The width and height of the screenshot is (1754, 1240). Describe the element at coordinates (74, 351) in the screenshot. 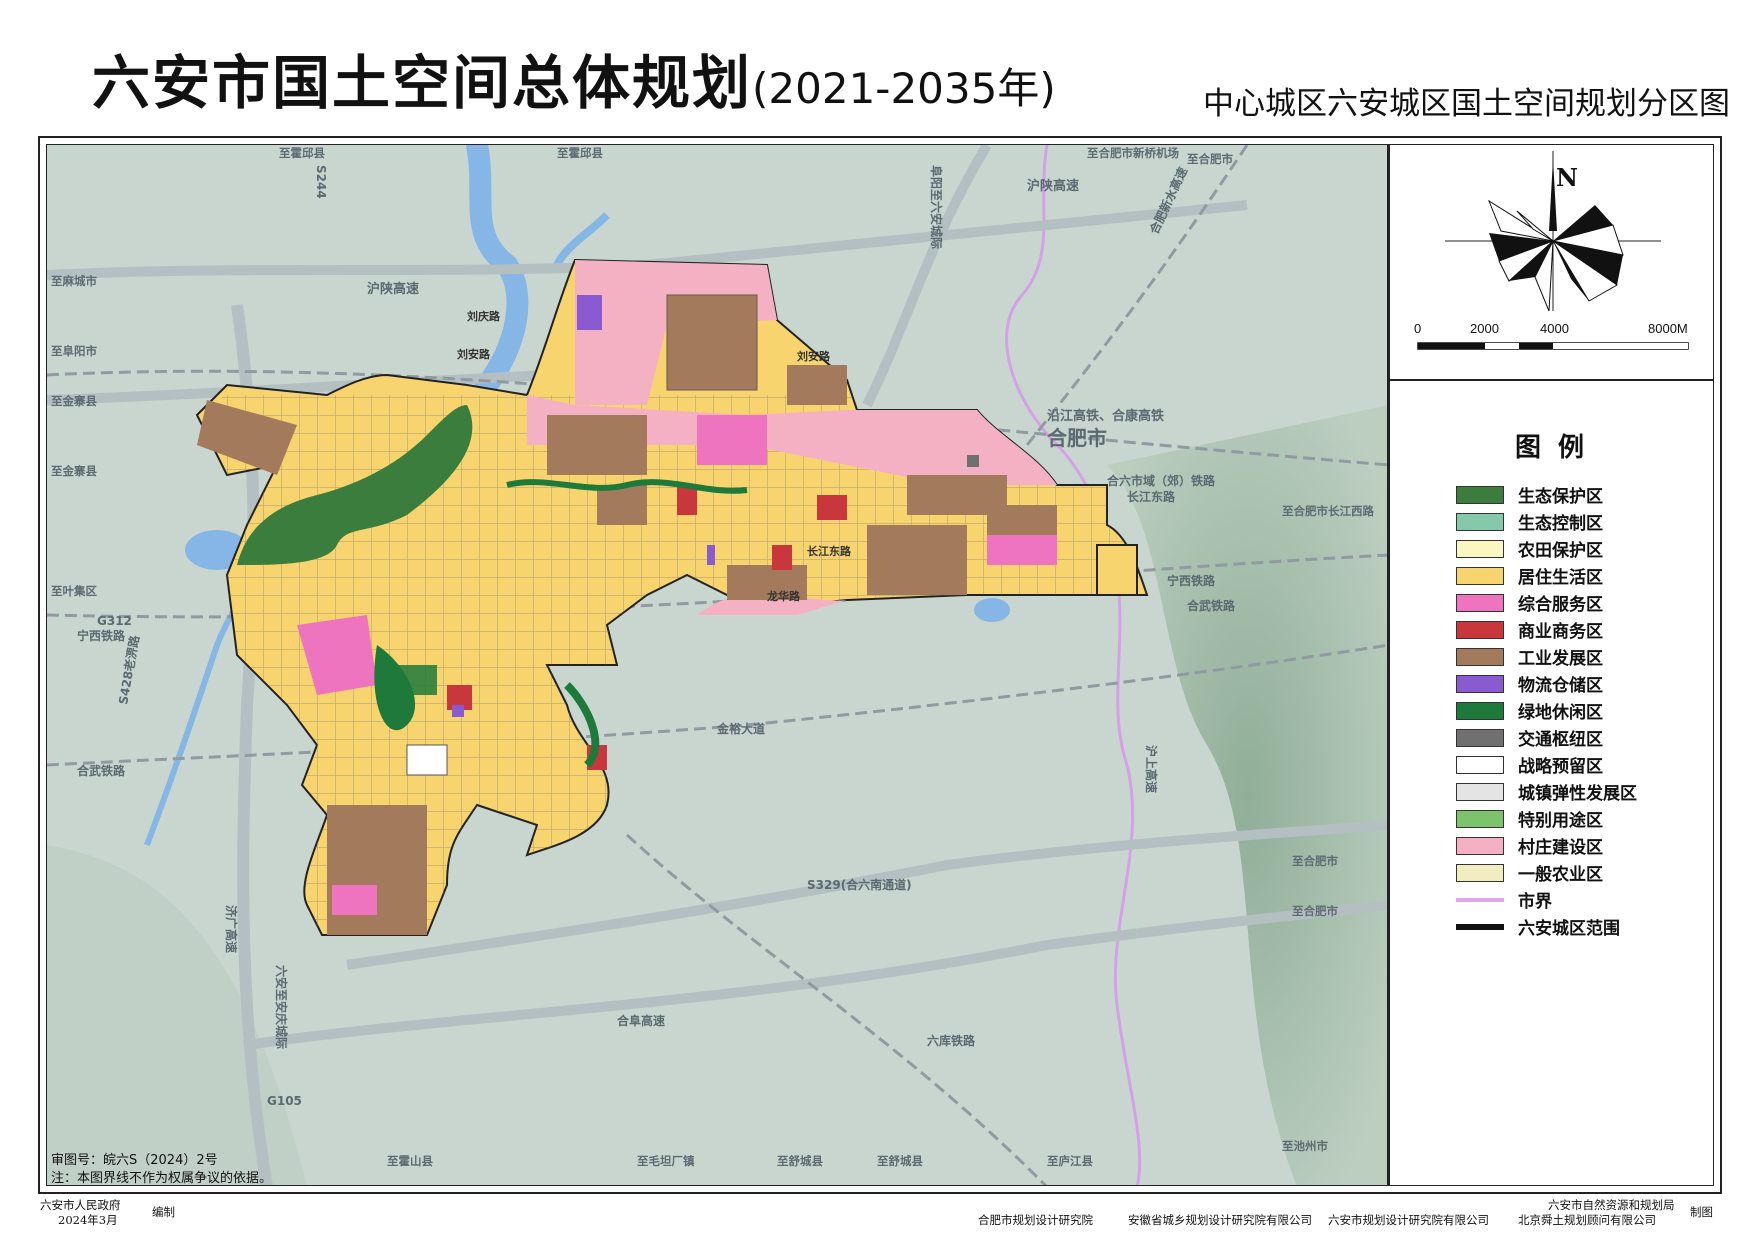

I see `edge-left-2: 至阜阳市` at that location.